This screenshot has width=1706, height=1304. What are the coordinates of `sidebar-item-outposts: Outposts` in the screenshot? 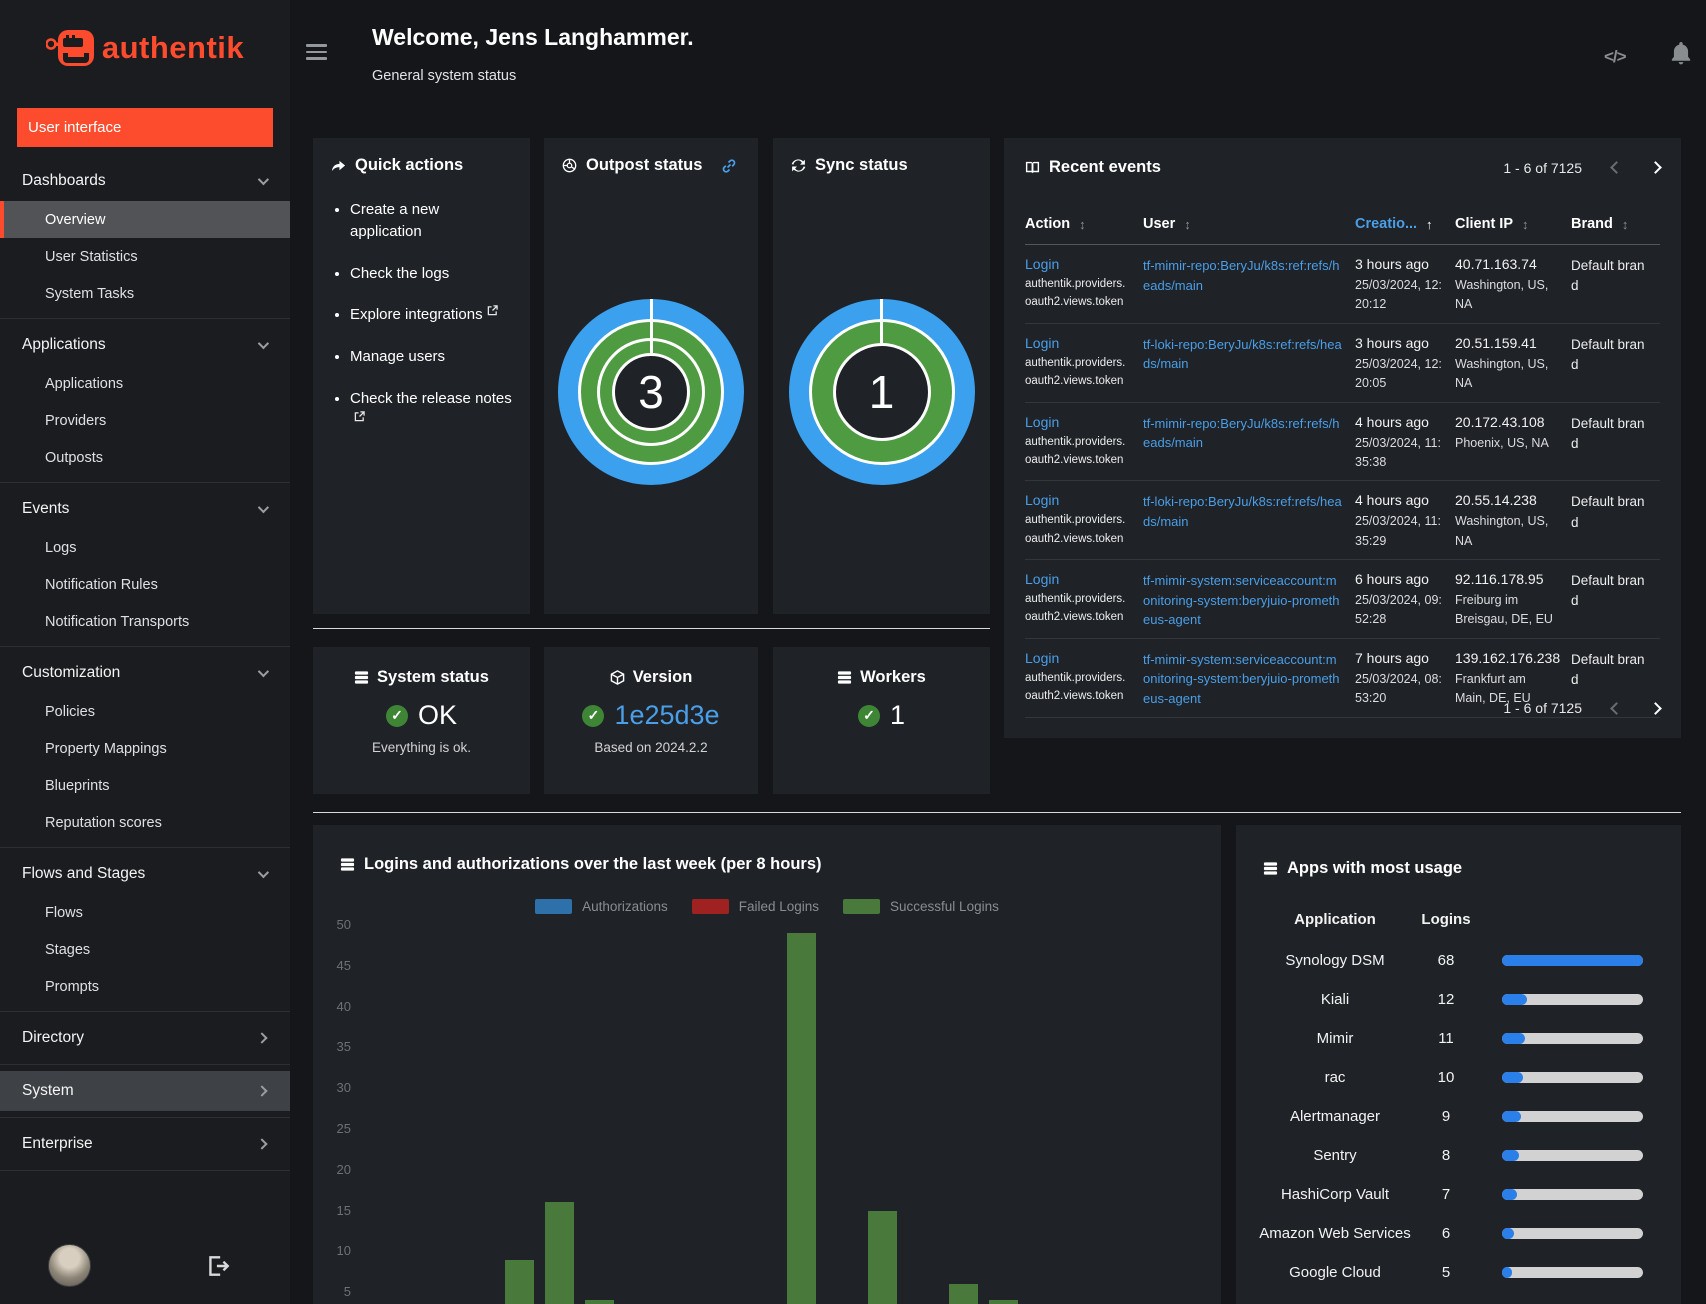 It's located at (145, 457).